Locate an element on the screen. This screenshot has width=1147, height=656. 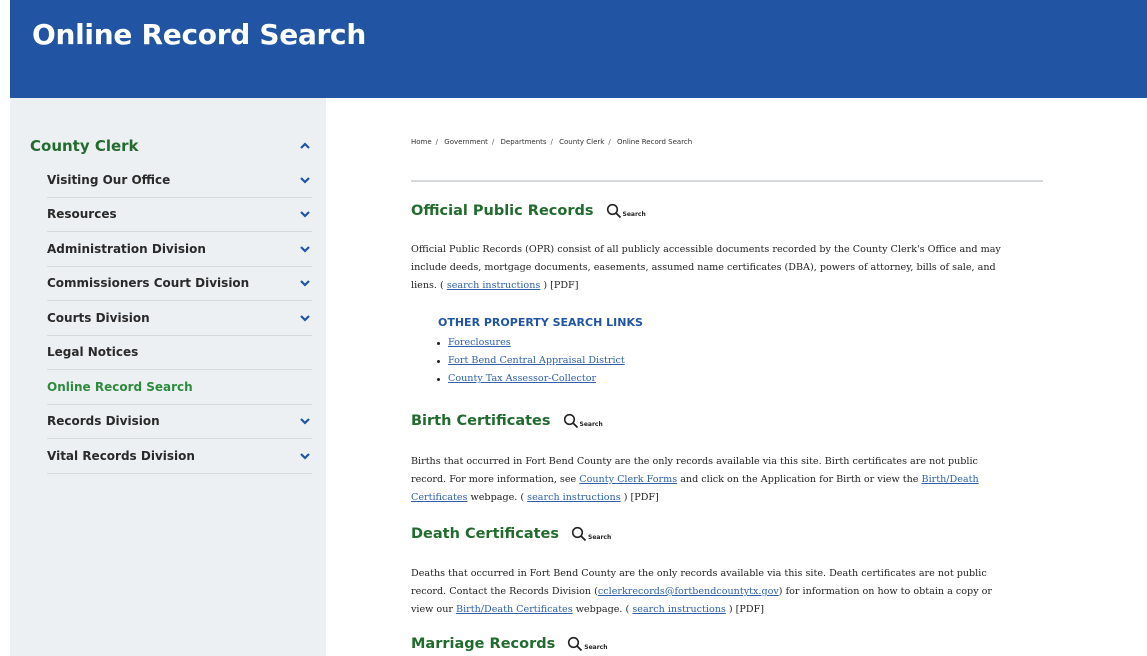
records-email-link: cclerkrecords@fortbendcountytx.gov is located at coordinates (688, 591).